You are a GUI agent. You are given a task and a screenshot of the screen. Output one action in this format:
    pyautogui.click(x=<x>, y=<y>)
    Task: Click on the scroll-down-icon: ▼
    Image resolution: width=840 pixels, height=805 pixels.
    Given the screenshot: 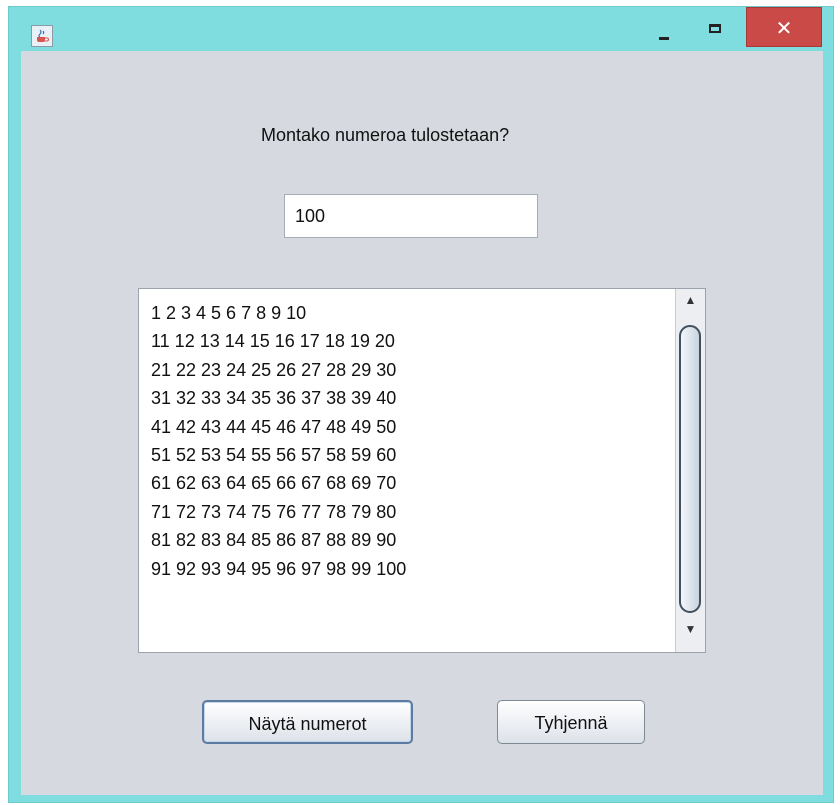 What is the action you would take?
    pyautogui.click(x=690, y=636)
    